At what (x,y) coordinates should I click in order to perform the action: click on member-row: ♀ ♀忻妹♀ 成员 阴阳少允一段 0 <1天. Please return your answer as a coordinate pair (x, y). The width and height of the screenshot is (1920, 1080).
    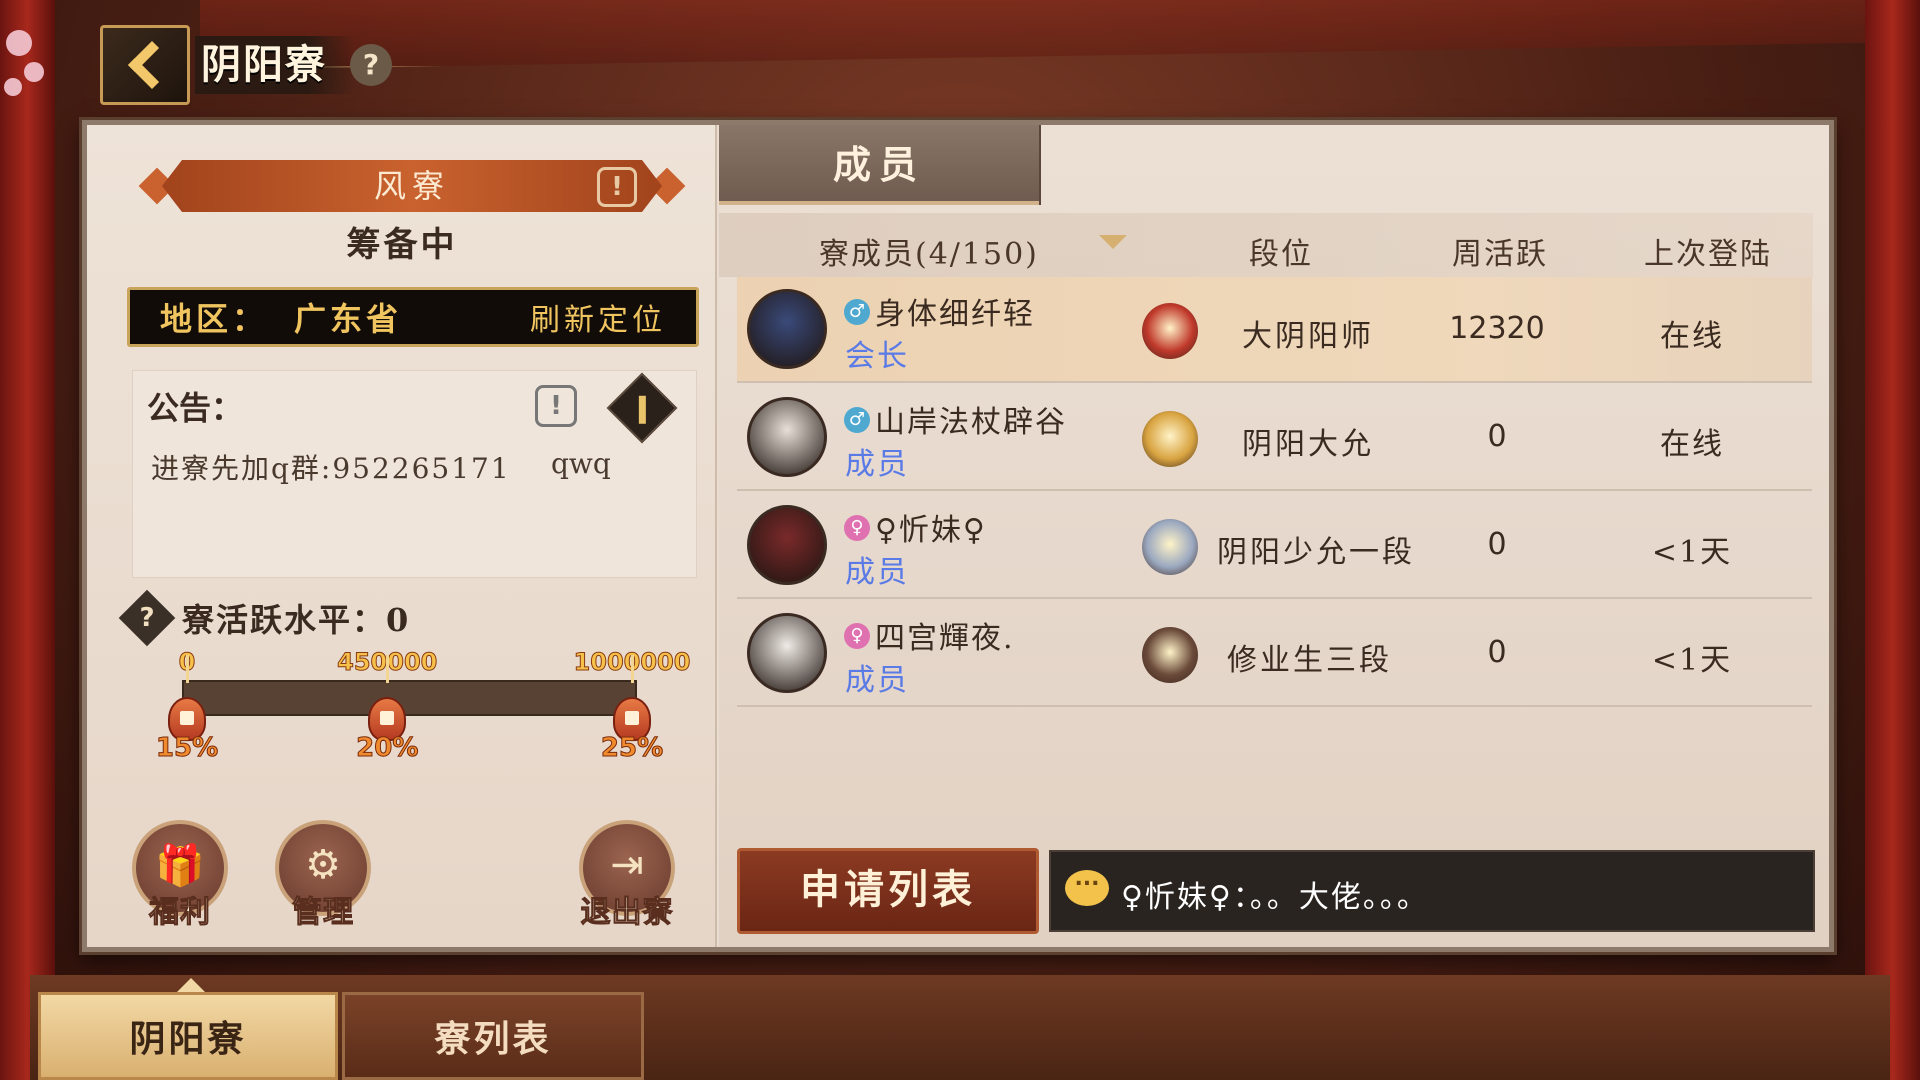
    Looking at the image, I should click on (1274, 546).